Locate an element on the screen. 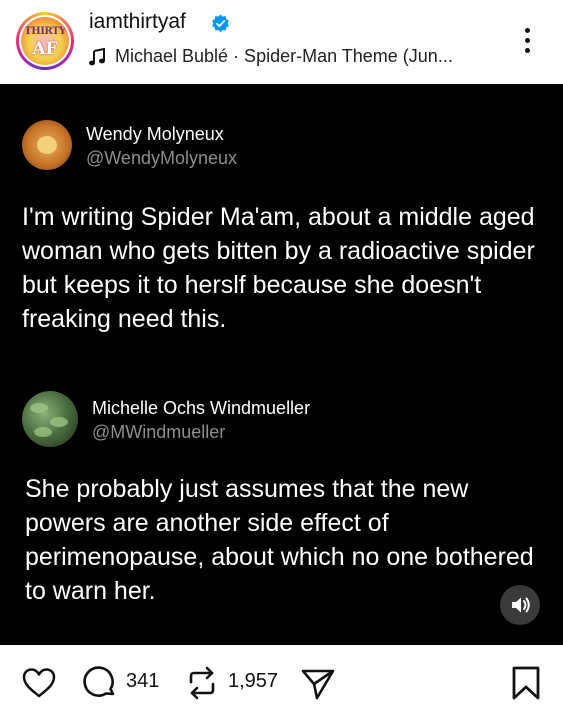 This screenshot has width=563, height=720. comment-count: 341 is located at coordinates (143, 681).